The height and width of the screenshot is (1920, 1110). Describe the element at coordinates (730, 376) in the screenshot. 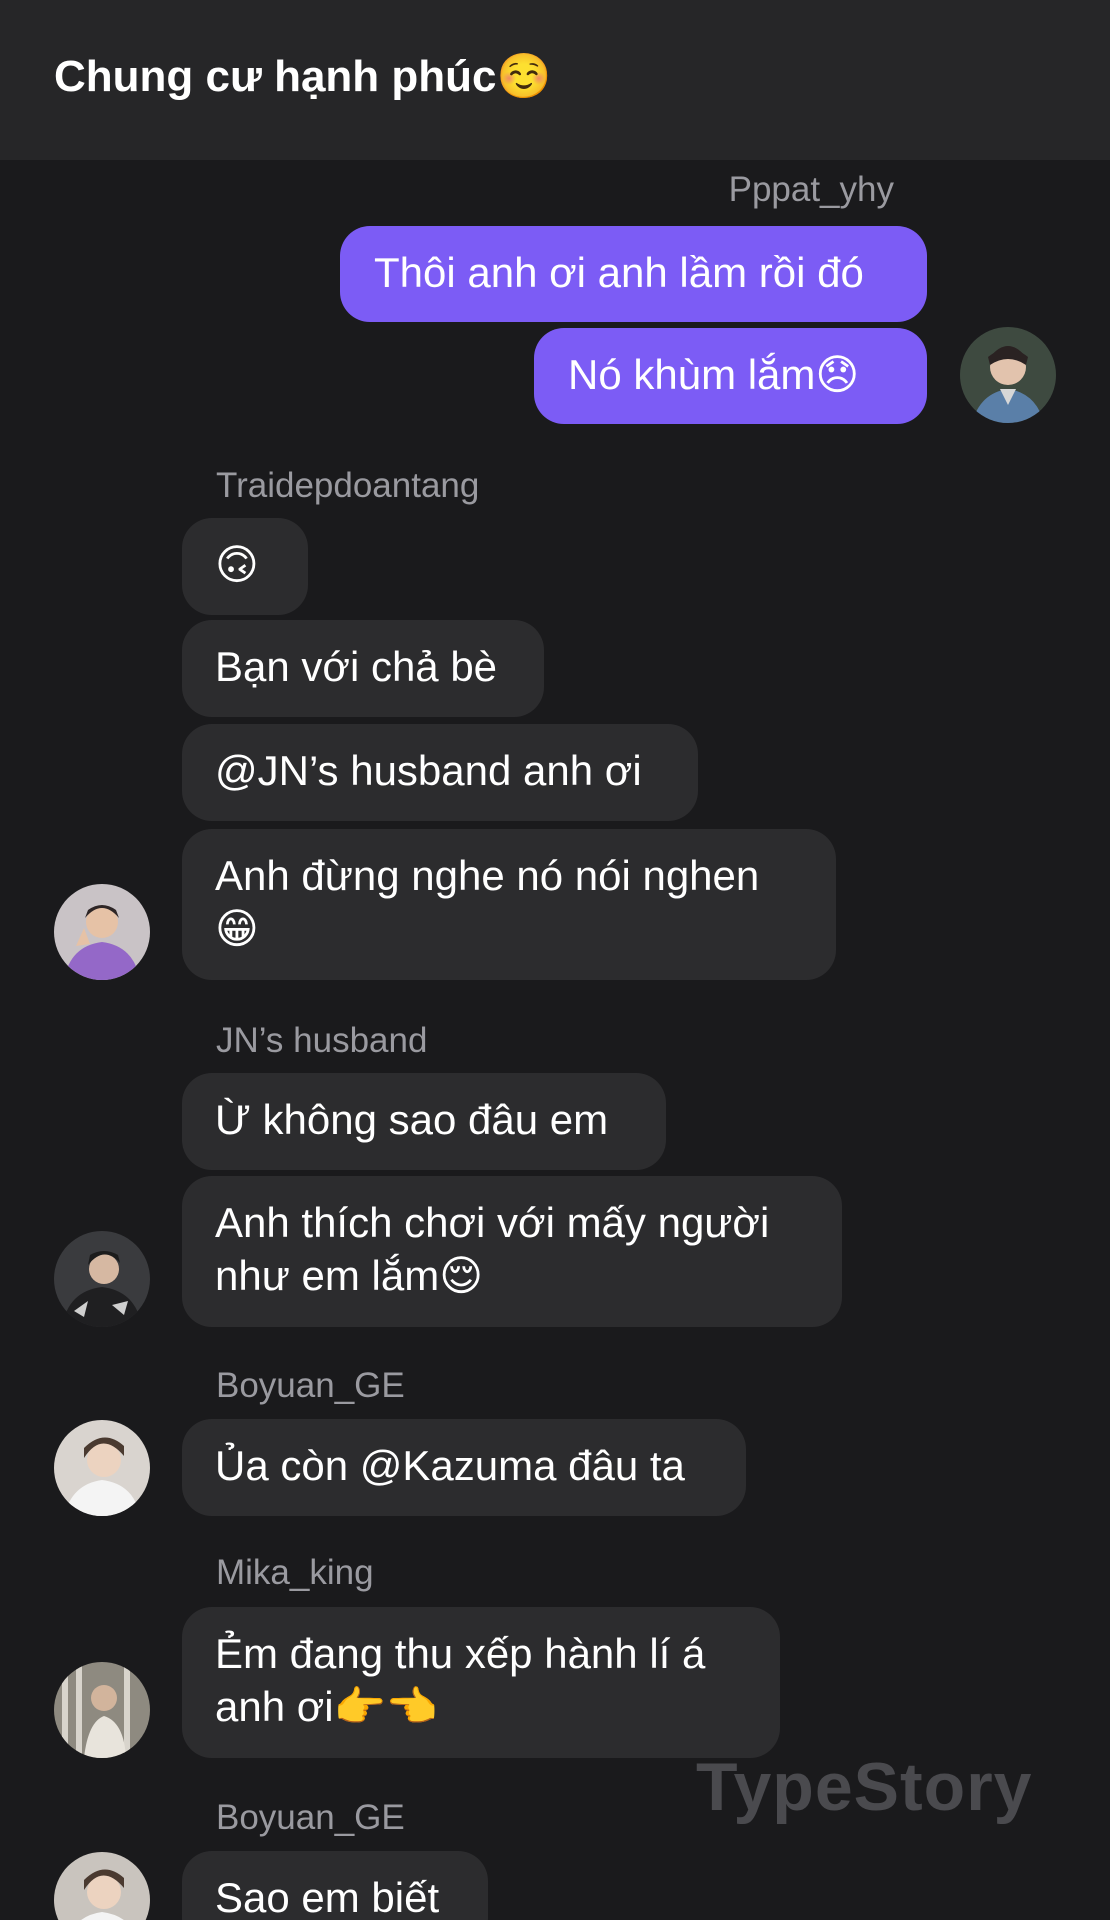

I see `message-bubble: Nó khùm lắm😞` at that location.